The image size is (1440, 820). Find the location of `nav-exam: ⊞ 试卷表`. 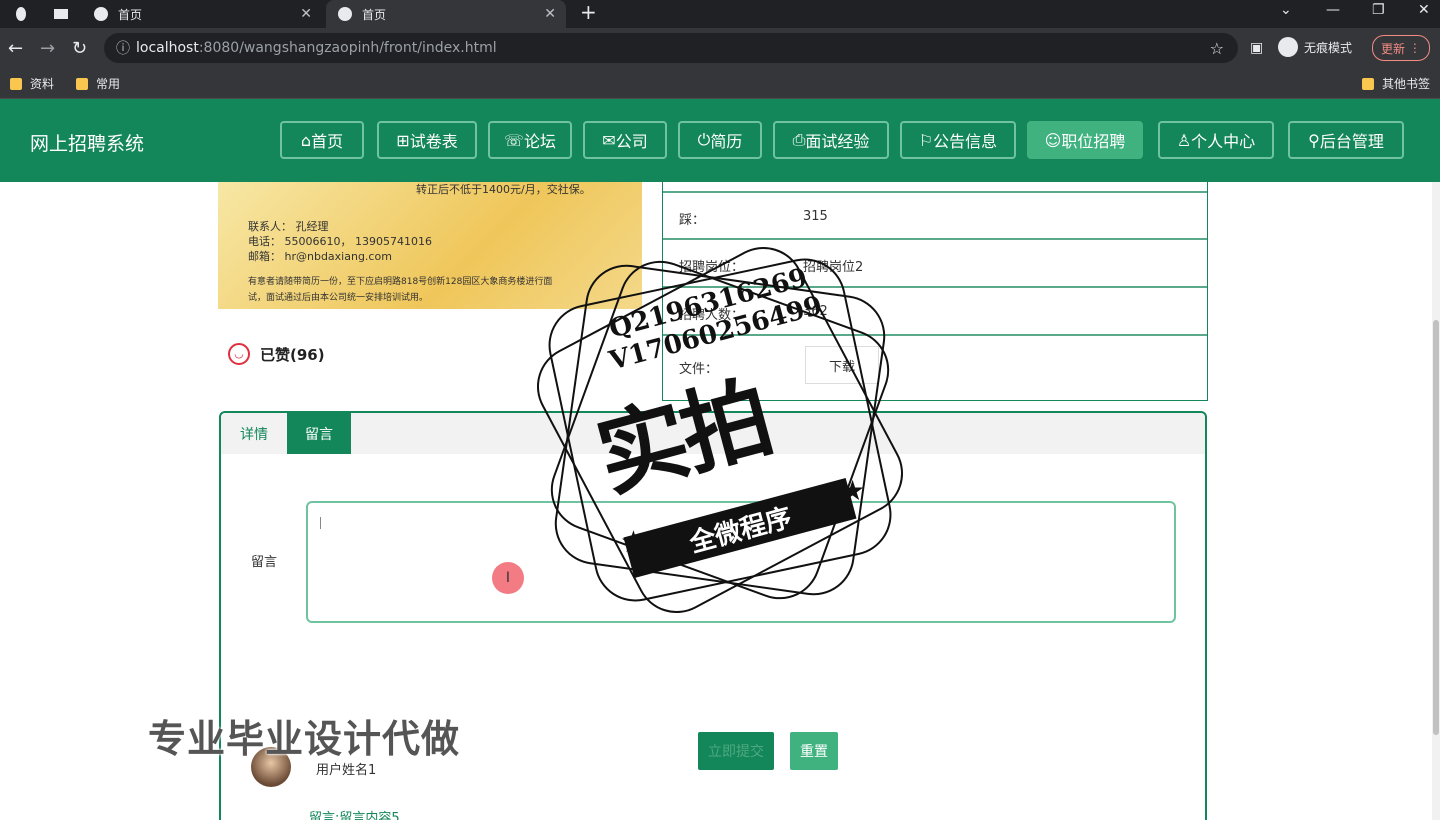

nav-exam: ⊞ 试卷表 is located at coordinates (427, 140).